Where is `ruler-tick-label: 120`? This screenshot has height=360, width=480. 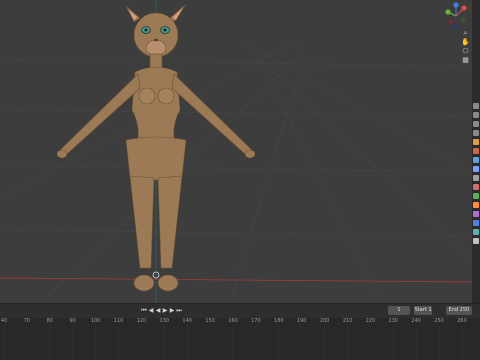 ruler-tick-label: 120 is located at coordinates (141, 321).